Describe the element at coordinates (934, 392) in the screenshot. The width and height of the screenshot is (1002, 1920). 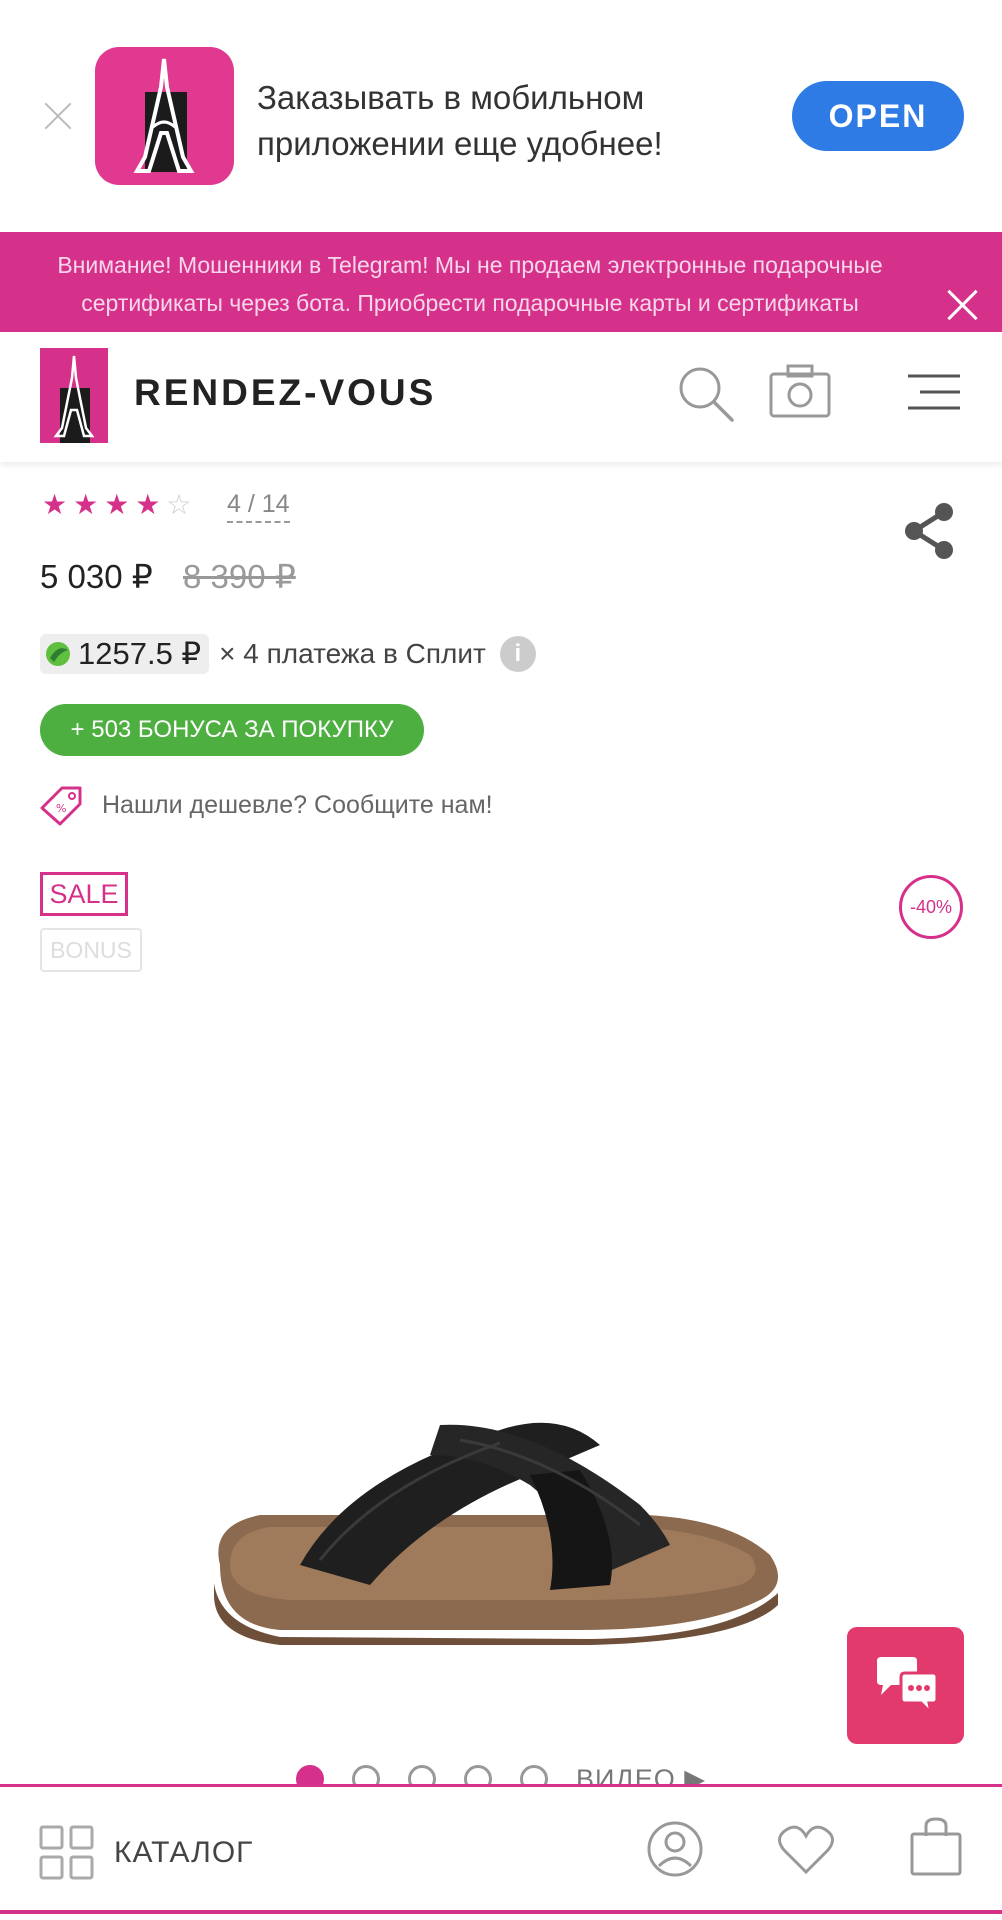
I see `menu-icon` at that location.